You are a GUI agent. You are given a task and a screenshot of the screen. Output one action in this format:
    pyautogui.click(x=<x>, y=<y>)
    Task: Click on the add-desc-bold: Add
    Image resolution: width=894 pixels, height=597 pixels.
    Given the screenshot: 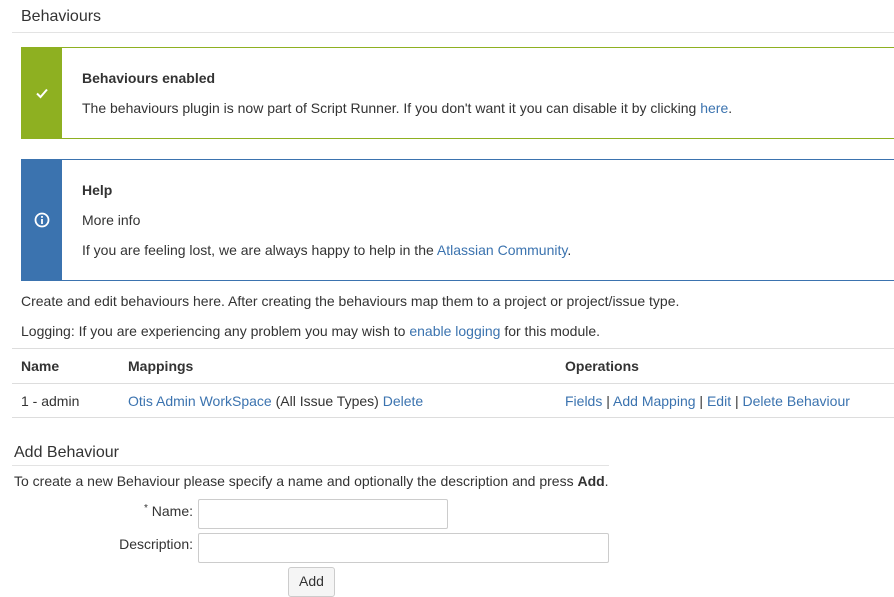 What is the action you would take?
    pyautogui.click(x=591, y=481)
    